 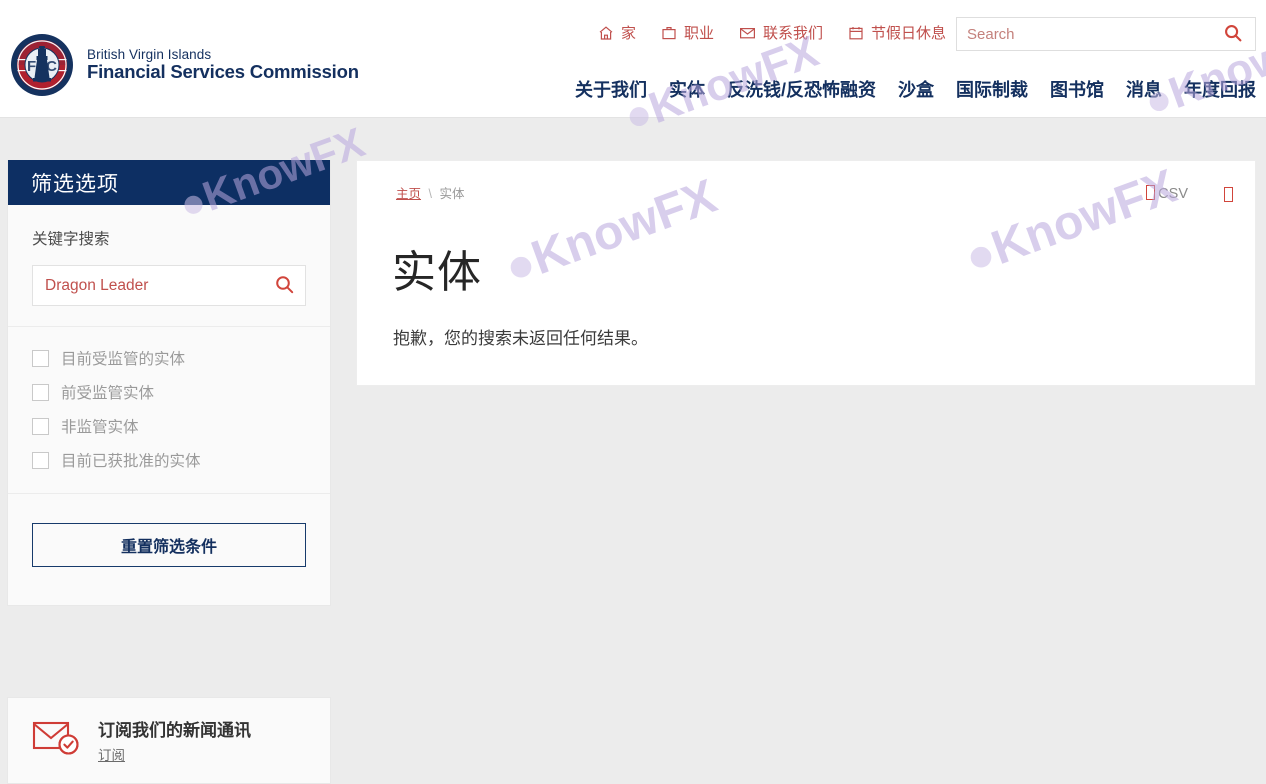 I want to click on header-search, so click(x=1106, y=34).